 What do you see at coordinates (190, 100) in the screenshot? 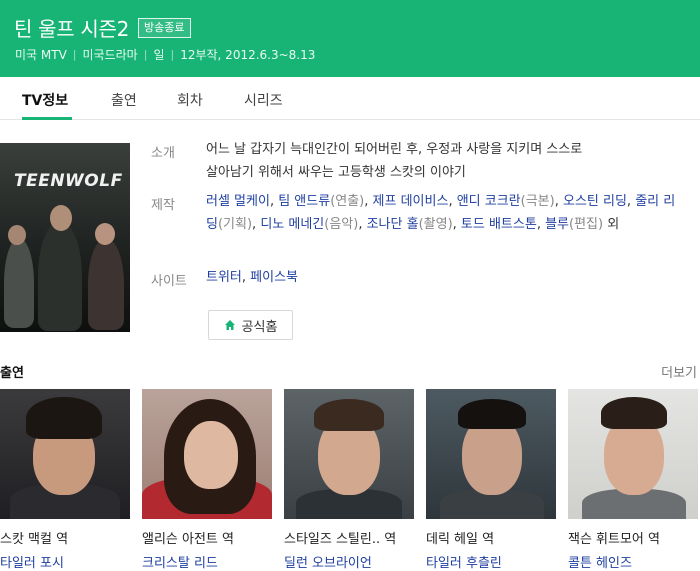
I see `tab-episodes: 회차` at bounding box center [190, 100].